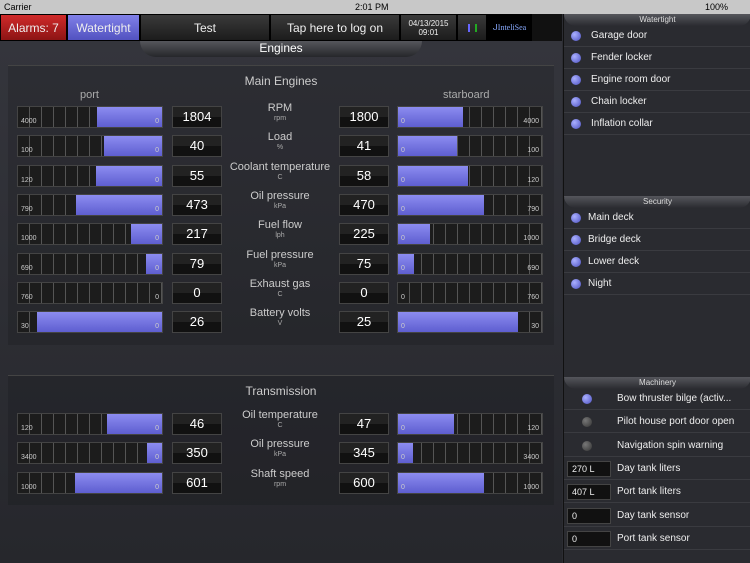 The height and width of the screenshot is (563, 750). I want to click on gauge-row: 790 0 473 Oil pressure kPa 470 0 790, so click(281, 203).